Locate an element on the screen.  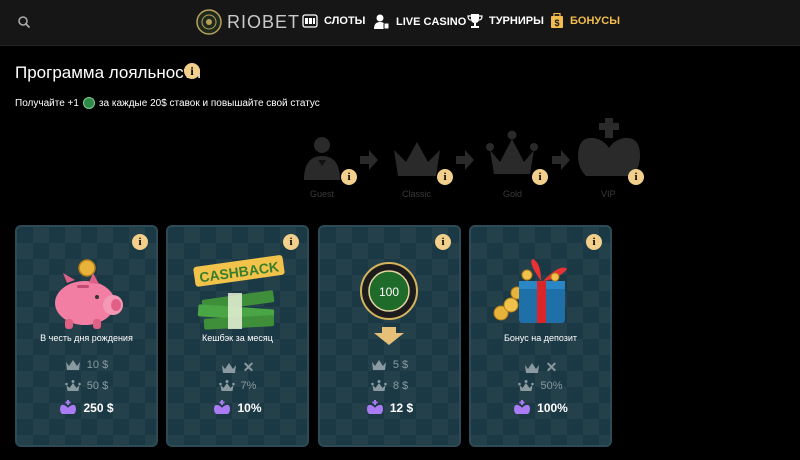
piggy-bank-icon is located at coordinates (89, 294).